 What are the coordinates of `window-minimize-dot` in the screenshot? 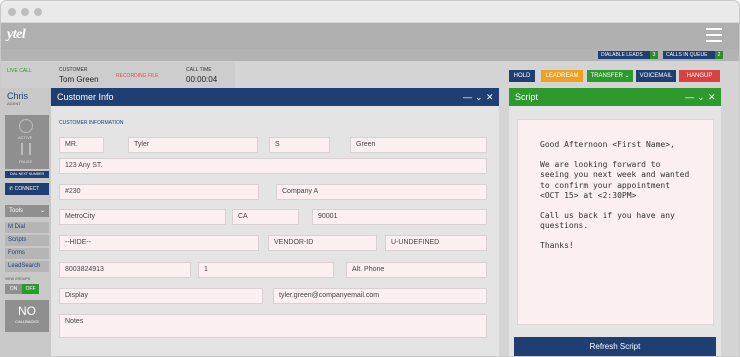 It's located at (25, 12).